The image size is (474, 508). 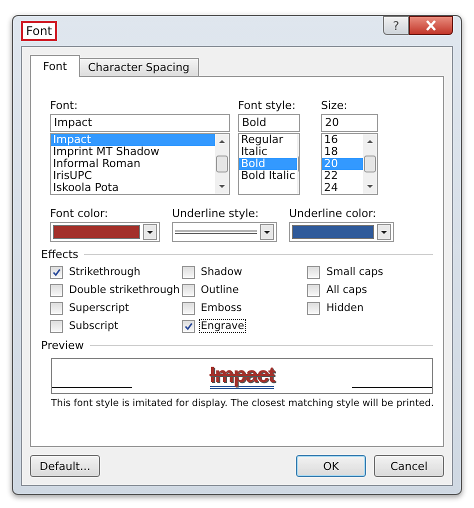 I want to click on list-item: 24, so click(x=342, y=188).